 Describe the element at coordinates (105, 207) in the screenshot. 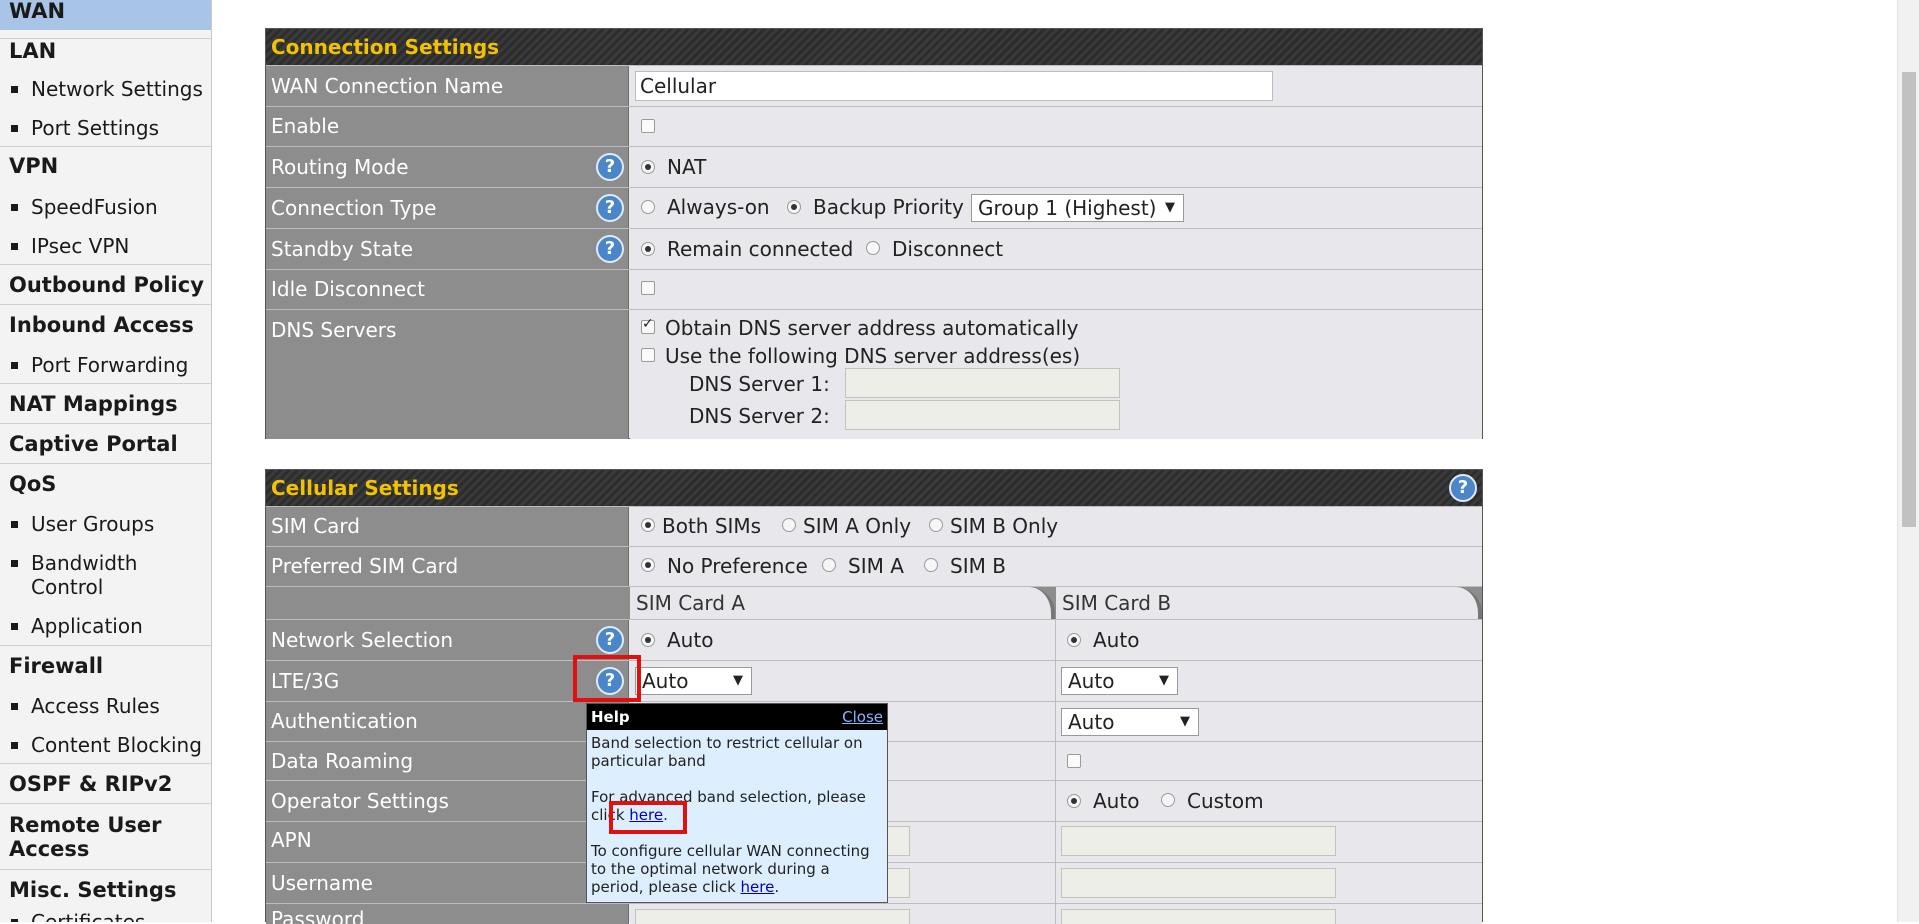

I see `nav-speedfusion: SpeedFusion` at that location.